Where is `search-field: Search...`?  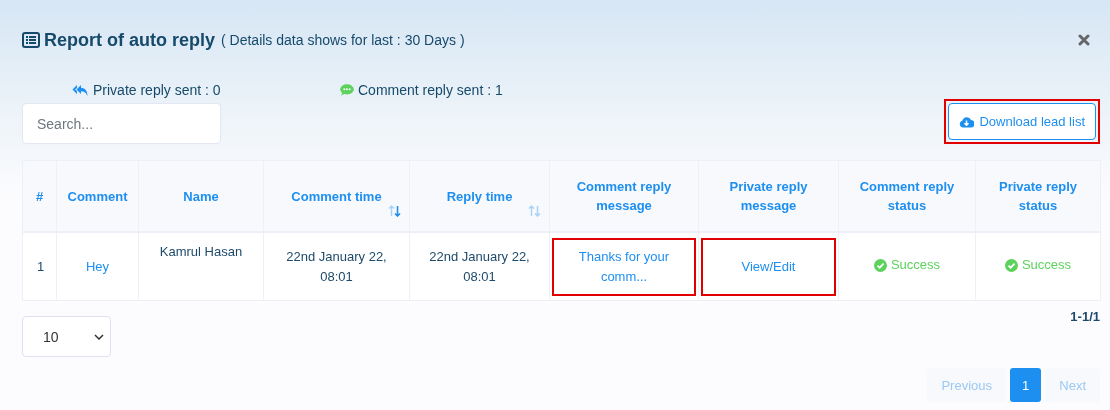 search-field: Search... is located at coordinates (121, 123).